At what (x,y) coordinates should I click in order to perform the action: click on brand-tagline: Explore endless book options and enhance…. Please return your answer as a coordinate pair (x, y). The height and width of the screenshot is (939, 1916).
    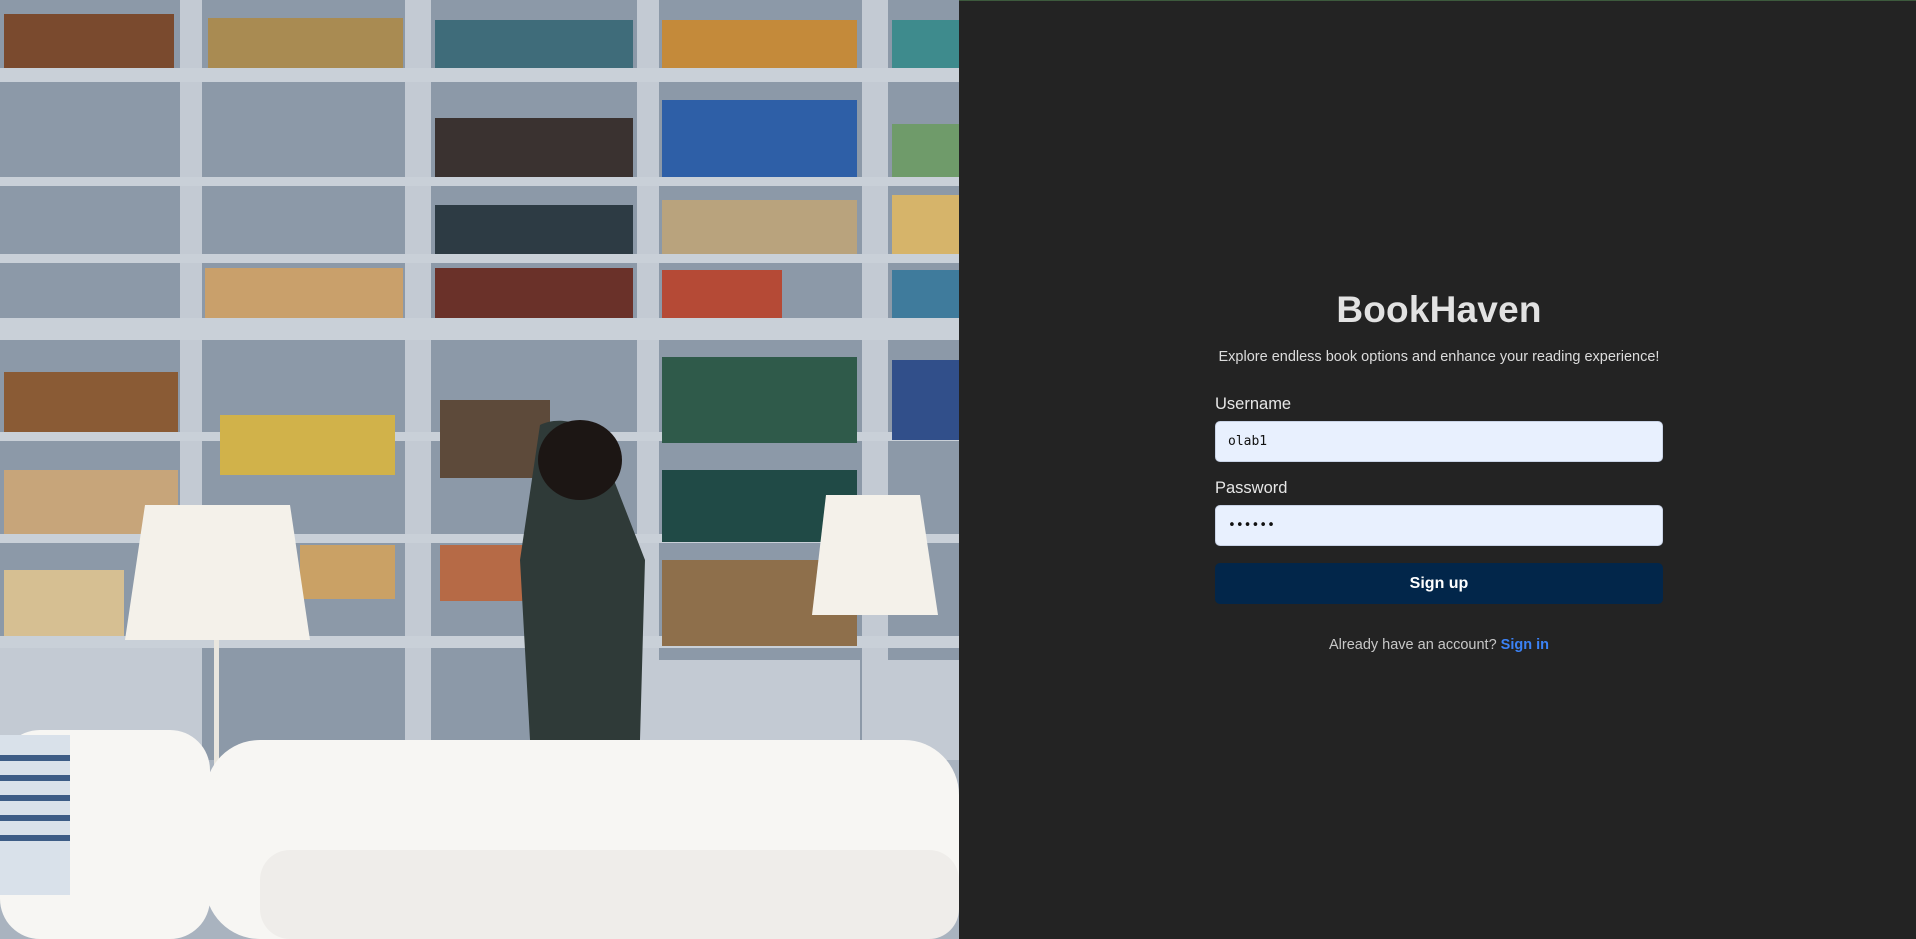
    Looking at the image, I should click on (1439, 357).